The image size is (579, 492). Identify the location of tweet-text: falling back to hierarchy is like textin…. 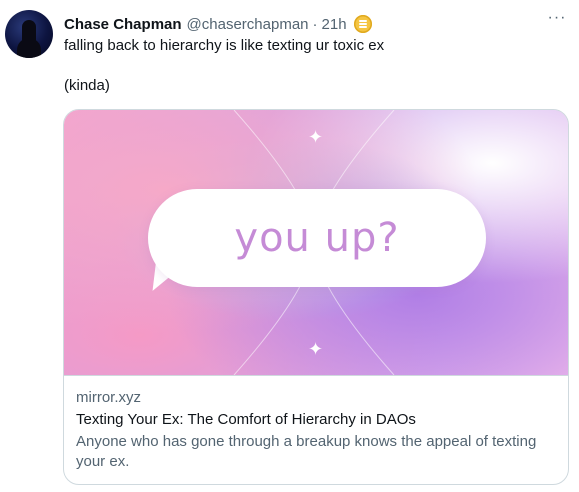
(314, 66).